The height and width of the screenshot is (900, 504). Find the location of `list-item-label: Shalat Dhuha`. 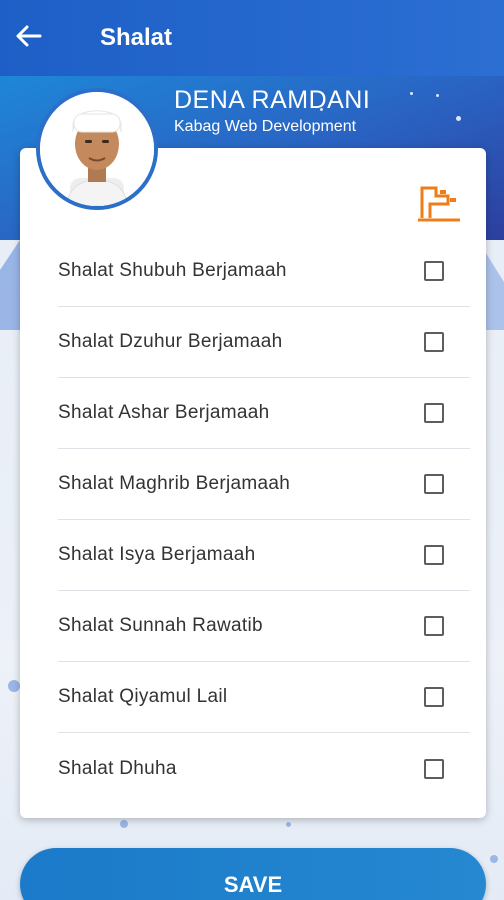

list-item-label: Shalat Dhuha is located at coordinates (117, 768).